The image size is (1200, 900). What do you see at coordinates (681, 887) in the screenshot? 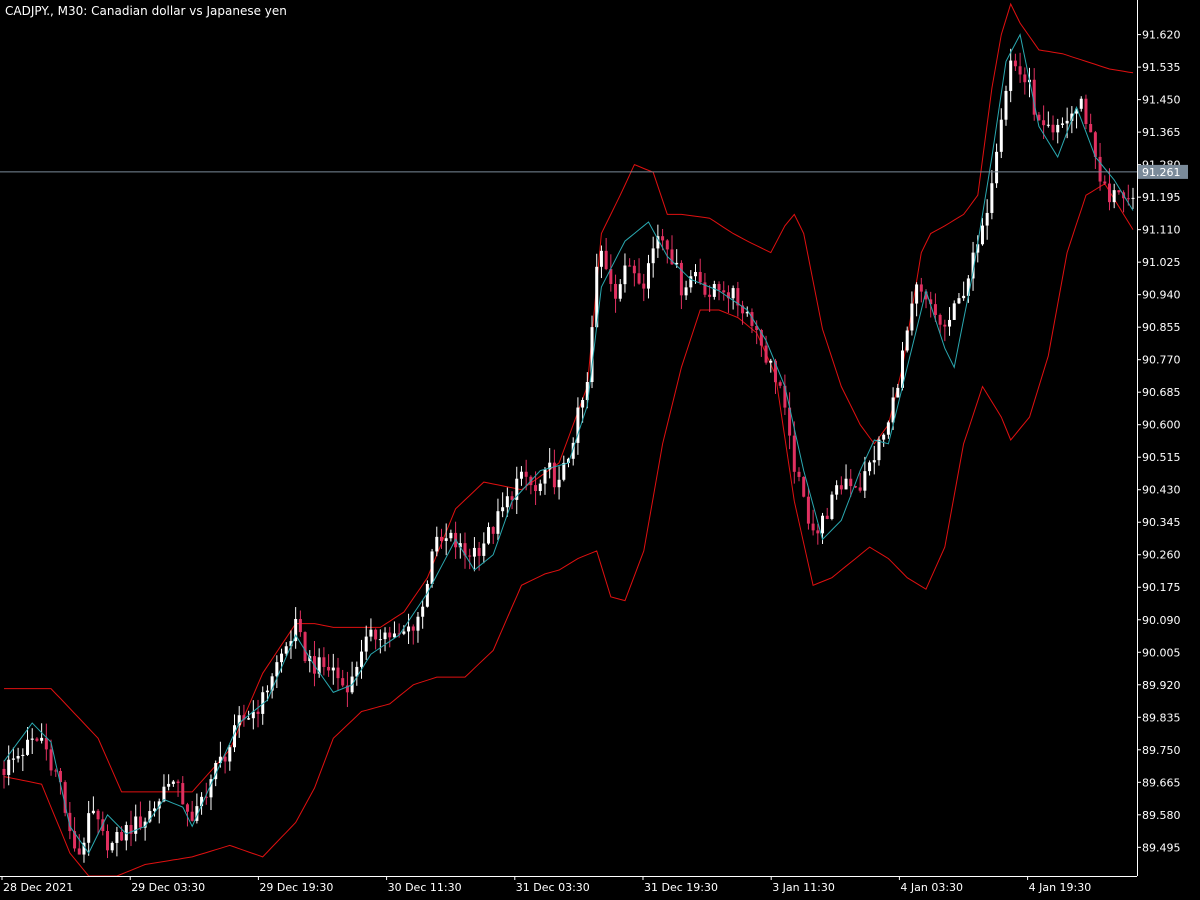
I see `x-tick-label: 31 Dec 19:30` at bounding box center [681, 887].